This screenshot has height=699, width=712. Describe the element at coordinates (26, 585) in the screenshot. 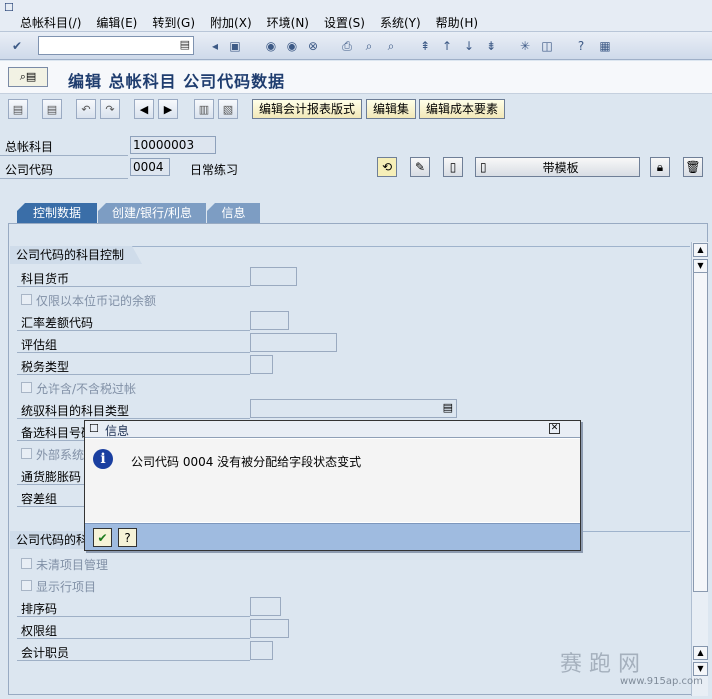

I see `line-items-checkbox` at that location.